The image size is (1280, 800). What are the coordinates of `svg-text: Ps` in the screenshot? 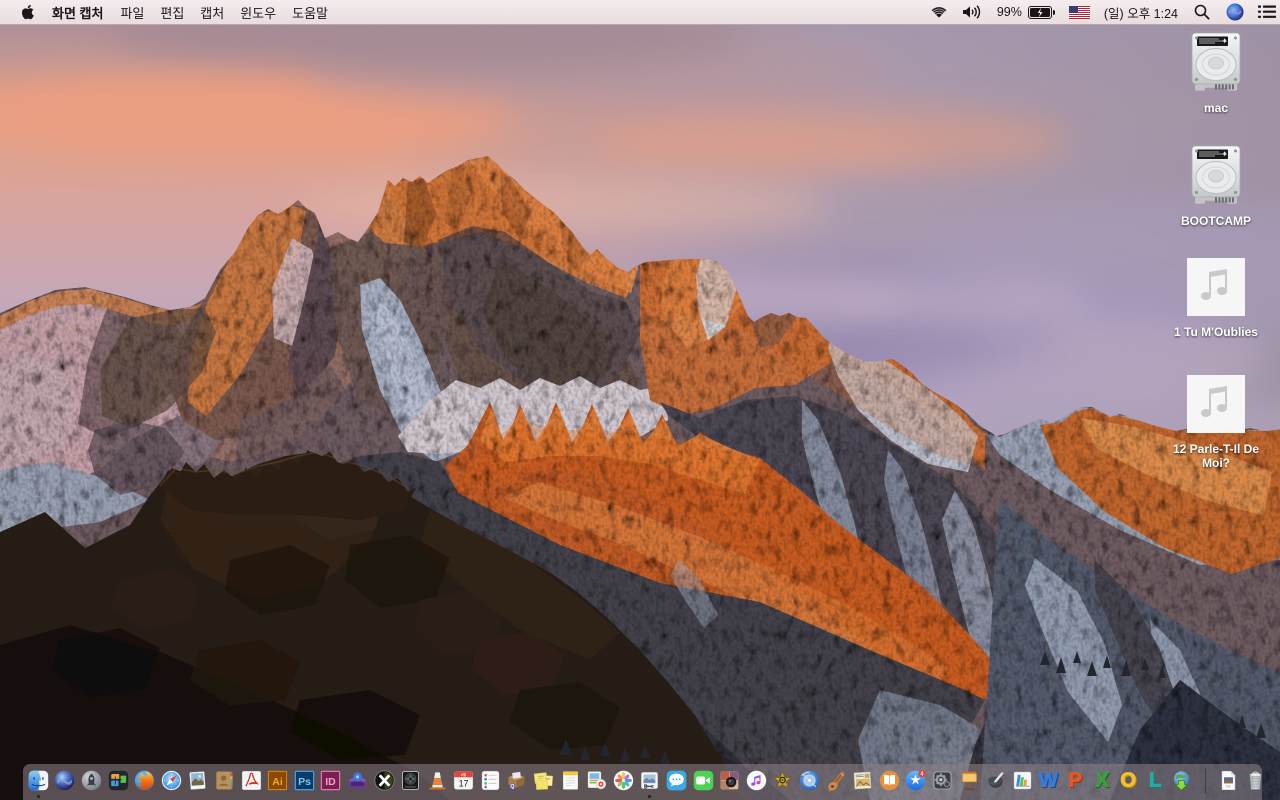 It's located at (304, 782).